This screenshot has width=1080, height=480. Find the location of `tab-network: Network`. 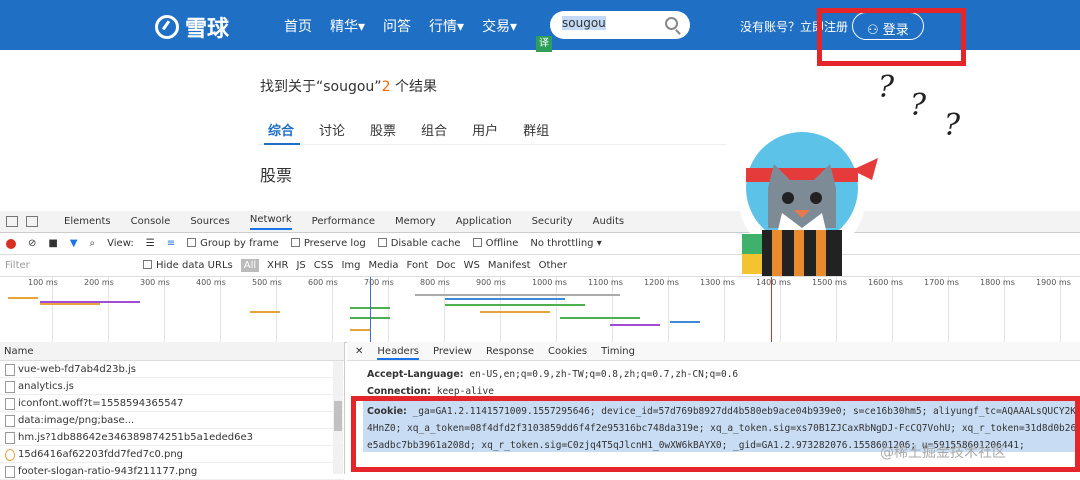

tab-network: Network is located at coordinates (270, 222).